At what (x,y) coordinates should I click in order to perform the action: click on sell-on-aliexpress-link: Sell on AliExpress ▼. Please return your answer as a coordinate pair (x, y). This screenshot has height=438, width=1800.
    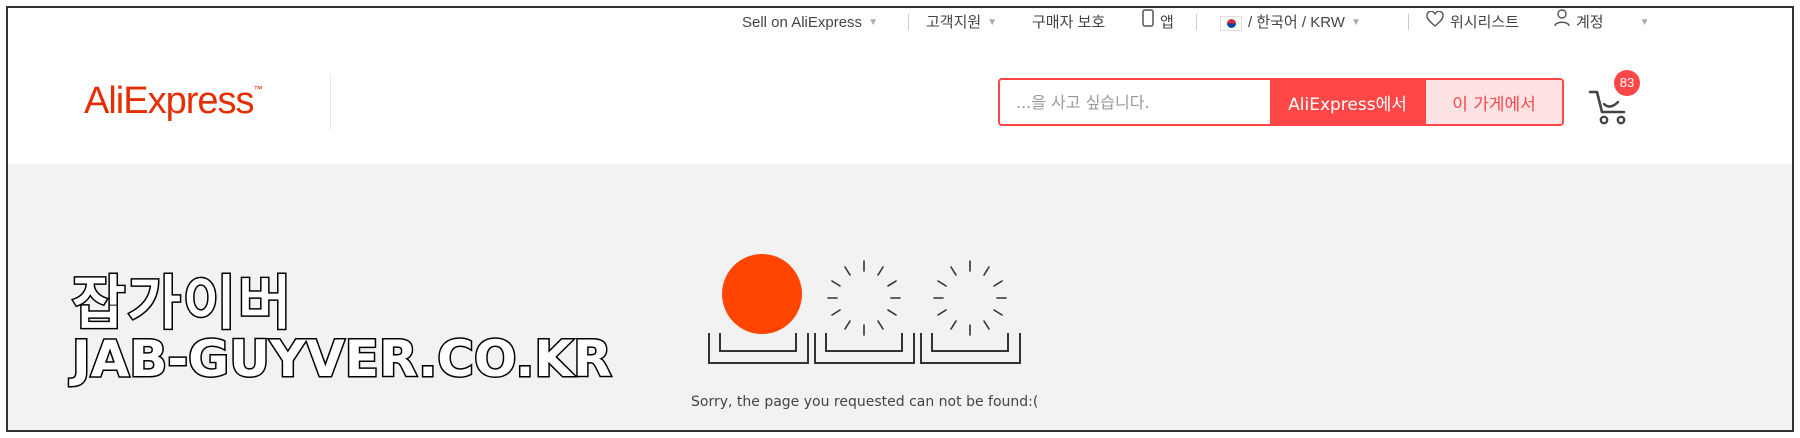
    Looking at the image, I should click on (810, 23).